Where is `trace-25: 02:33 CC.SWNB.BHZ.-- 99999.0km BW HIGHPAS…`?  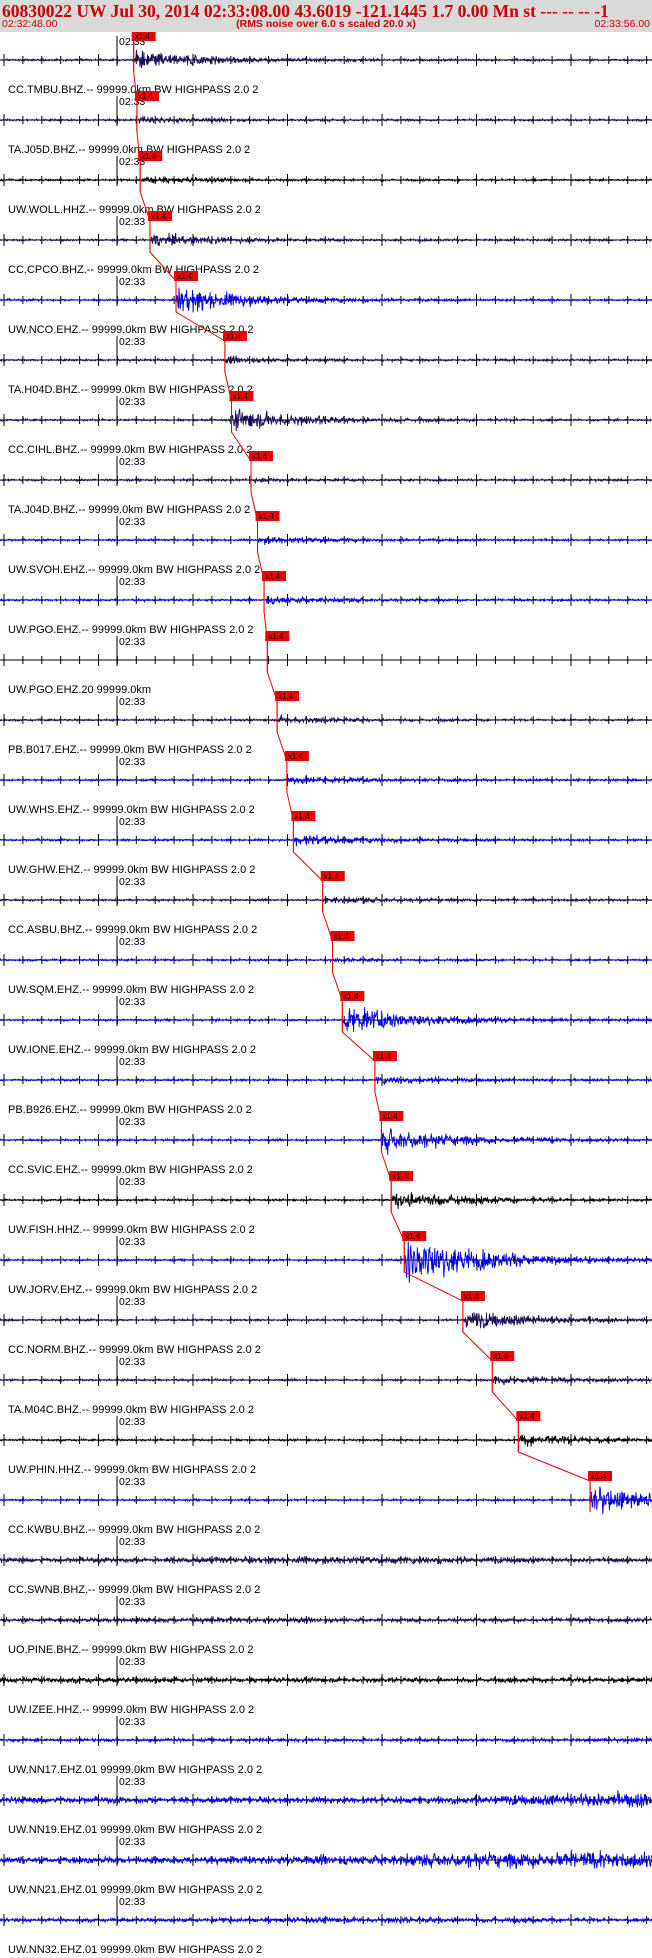 trace-25: 02:33 CC.SWNB.BHZ.-- 99999.0km BW HIGHPAS… is located at coordinates (326, 1566).